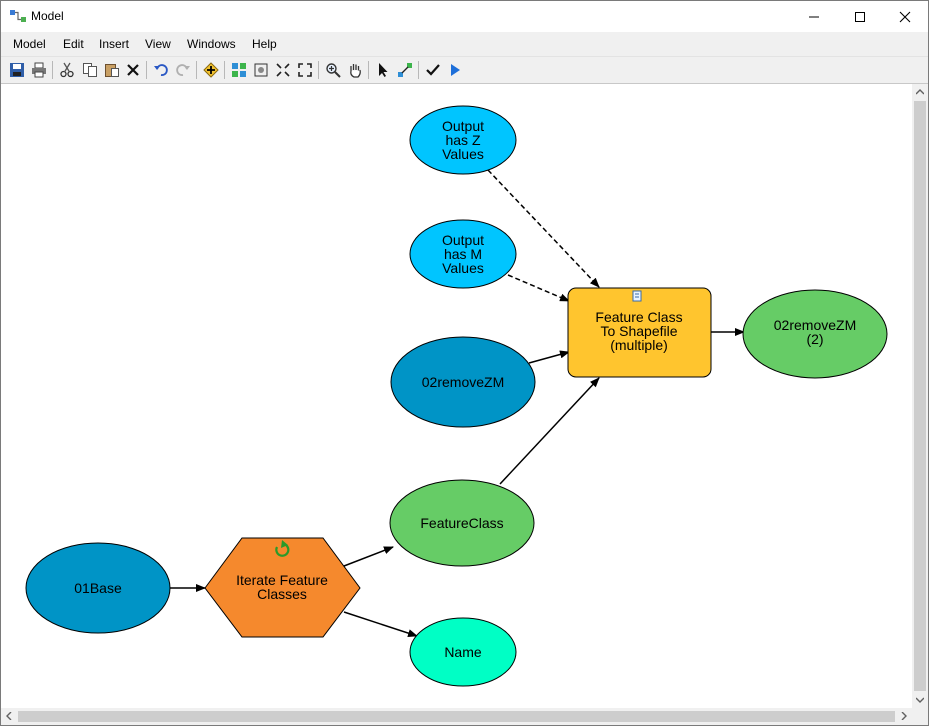 The height and width of the screenshot is (726, 929). I want to click on scroll-right-button, so click(904, 716).